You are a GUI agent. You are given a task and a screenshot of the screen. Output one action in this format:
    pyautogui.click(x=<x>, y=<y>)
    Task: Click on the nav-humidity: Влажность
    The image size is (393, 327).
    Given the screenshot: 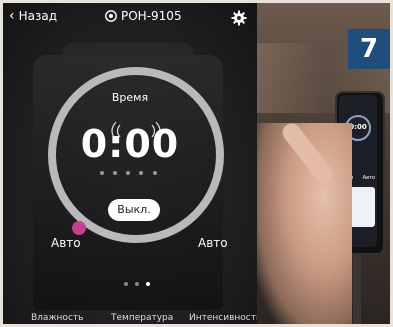 What is the action you would take?
    pyautogui.click(x=57, y=318)
    